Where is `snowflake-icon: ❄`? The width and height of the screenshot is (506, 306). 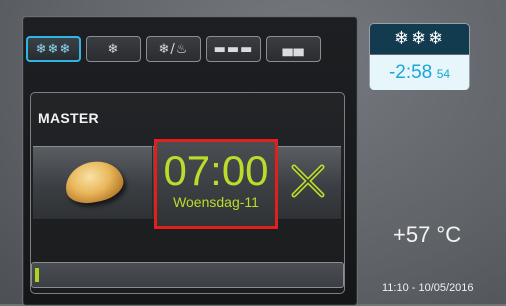
snowflake-icon: ❄ is located at coordinates (113, 49).